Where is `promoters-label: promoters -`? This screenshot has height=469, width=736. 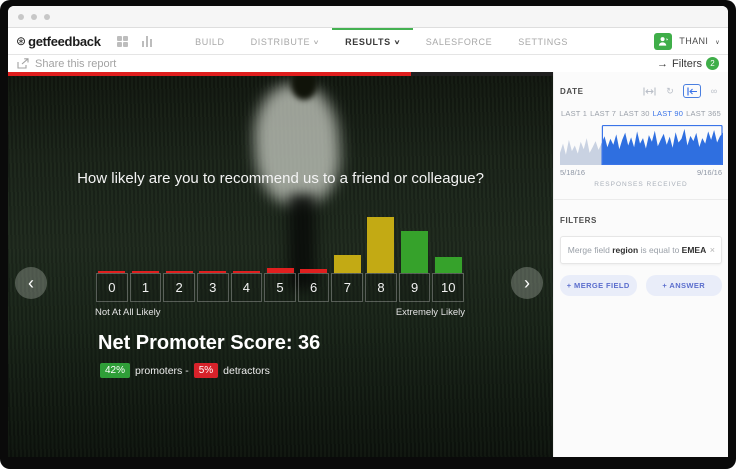 promoters-label: promoters - is located at coordinates (162, 370).